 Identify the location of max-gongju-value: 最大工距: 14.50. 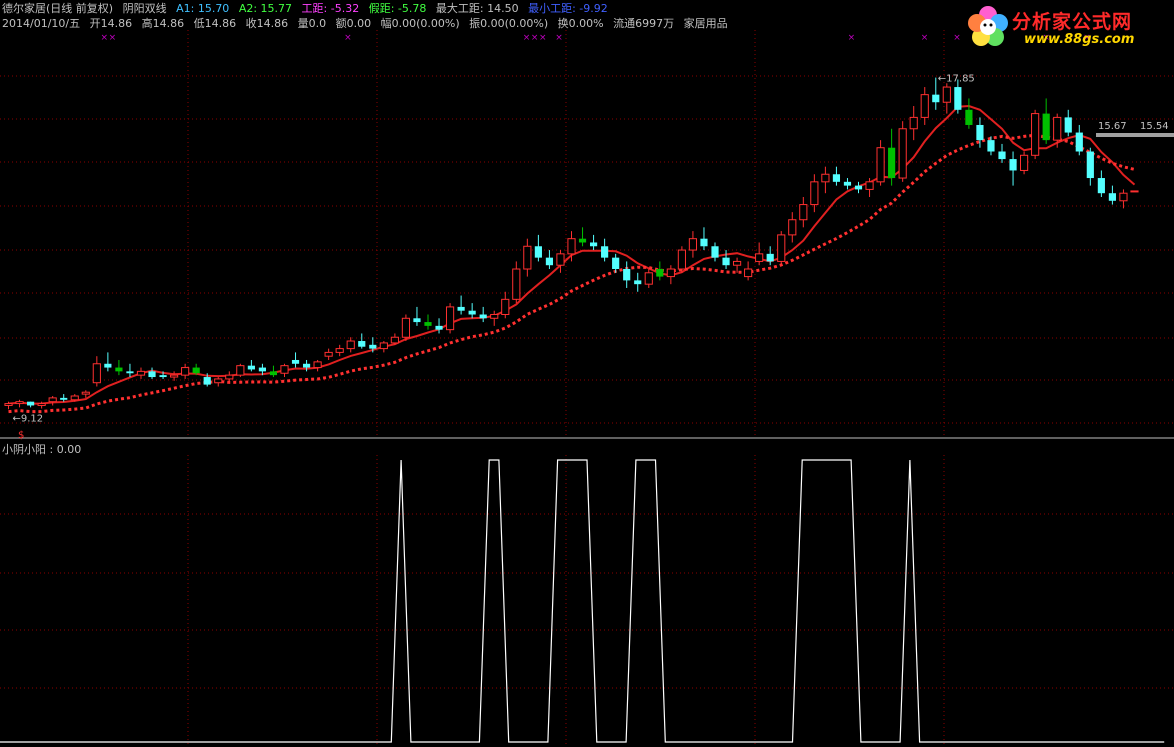
(477, 8).